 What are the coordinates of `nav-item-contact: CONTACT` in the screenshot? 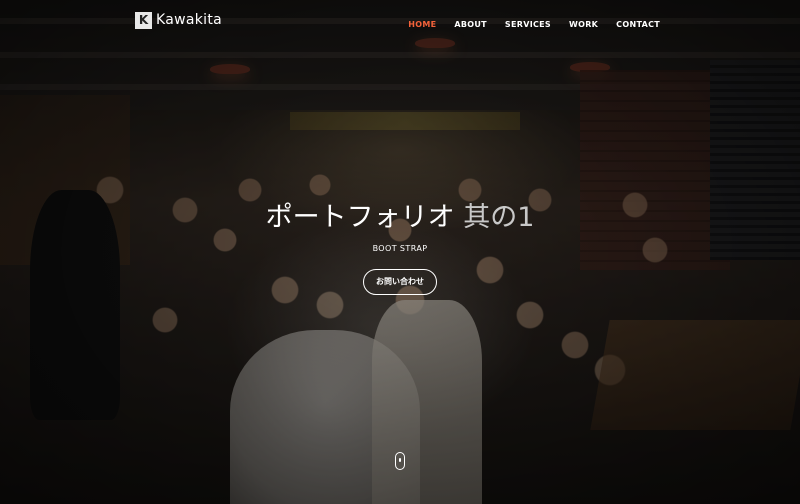 It's located at (638, 23).